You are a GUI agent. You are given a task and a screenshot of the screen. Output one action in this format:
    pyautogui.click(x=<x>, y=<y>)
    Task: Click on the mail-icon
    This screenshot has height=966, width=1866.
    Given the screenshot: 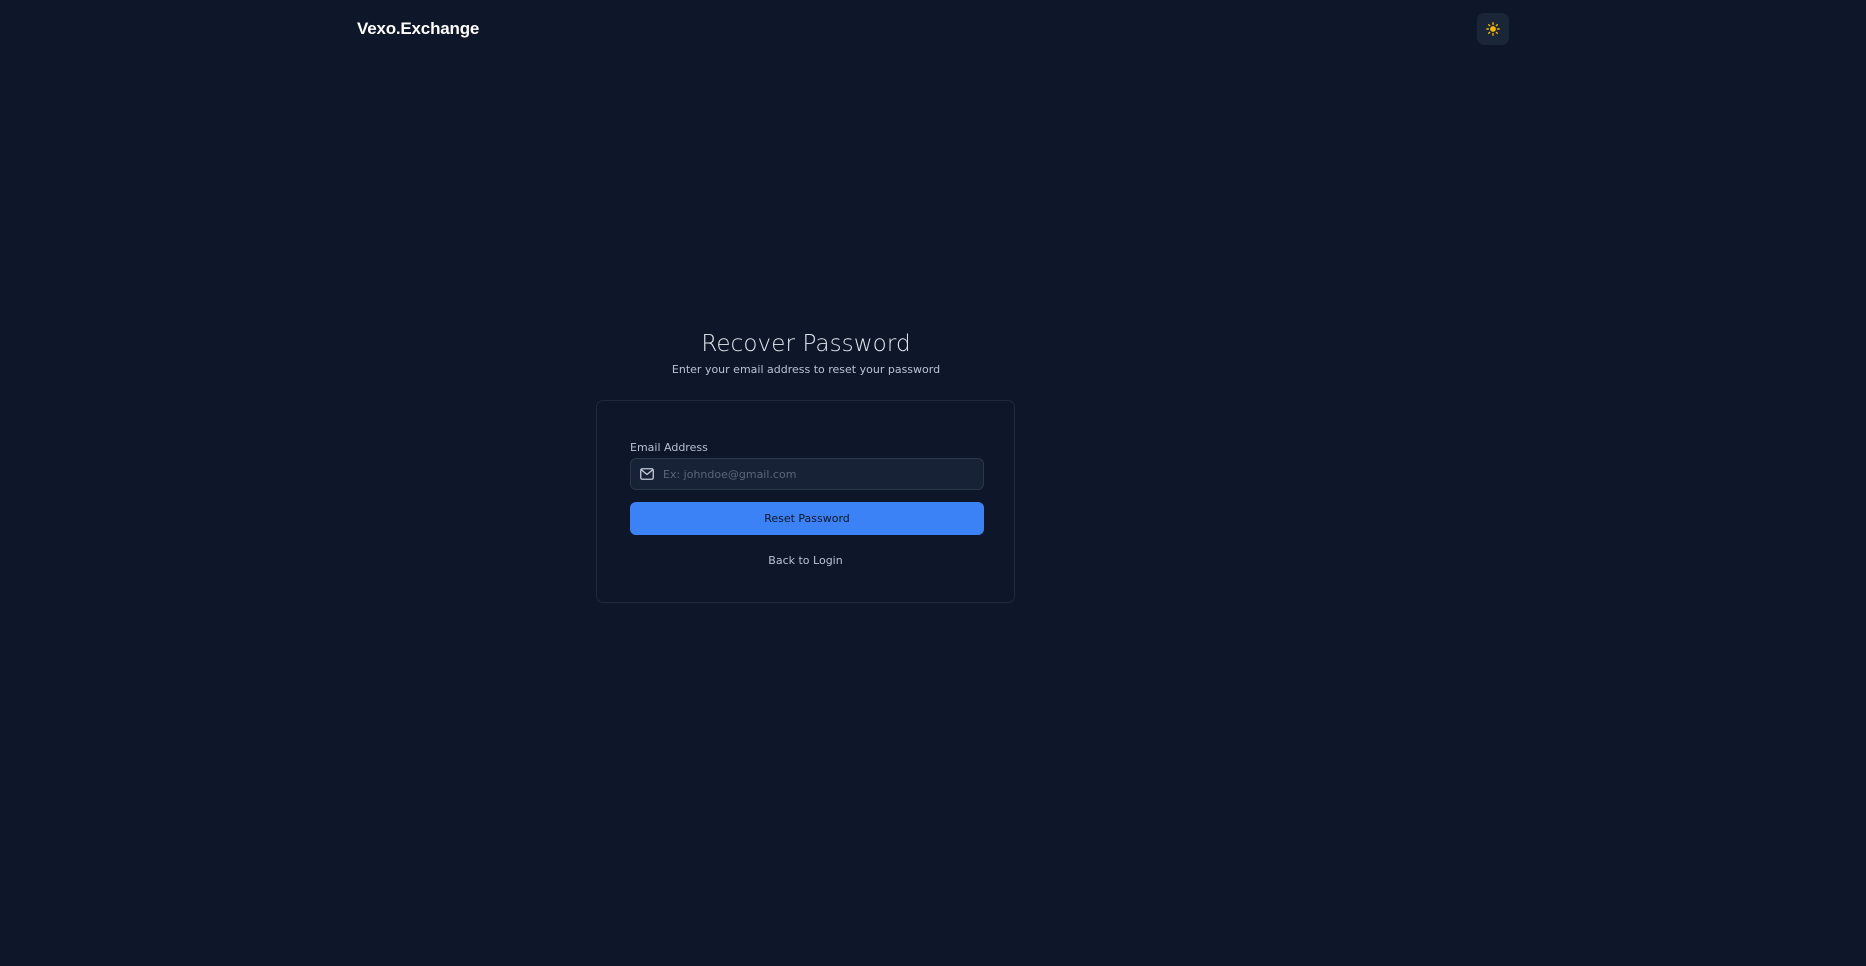 What is the action you would take?
    pyautogui.click(x=647, y=474)
    